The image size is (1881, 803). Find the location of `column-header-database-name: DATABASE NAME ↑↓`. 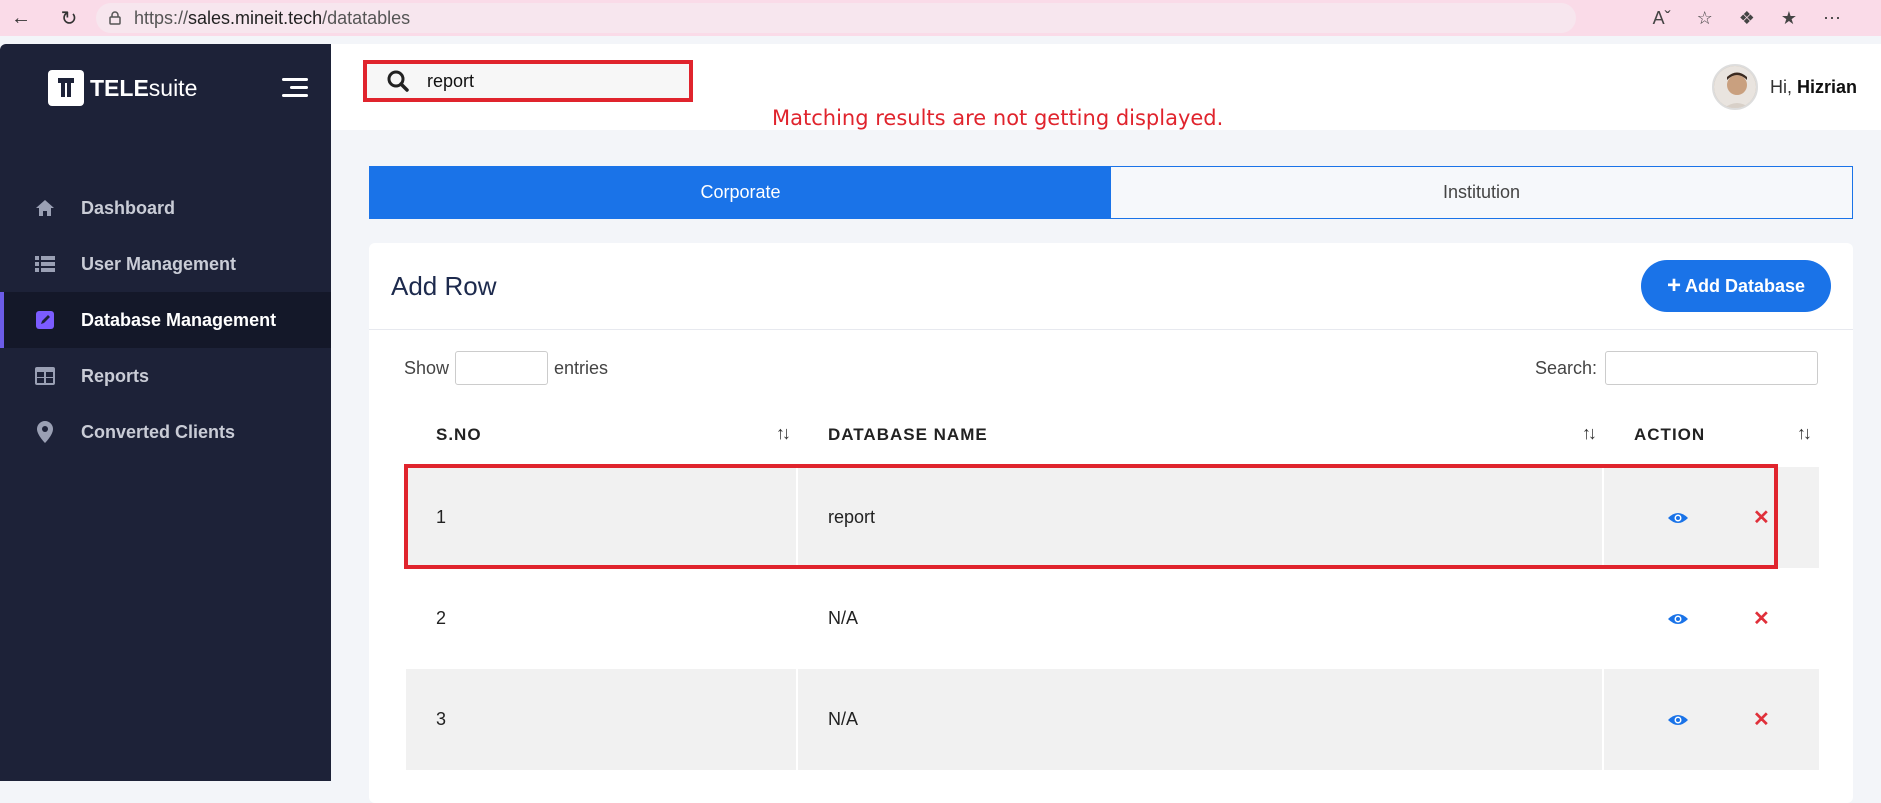

column-header-database-name: DATABASE NAME ↑↓ is located at coordinates (1201, 435).